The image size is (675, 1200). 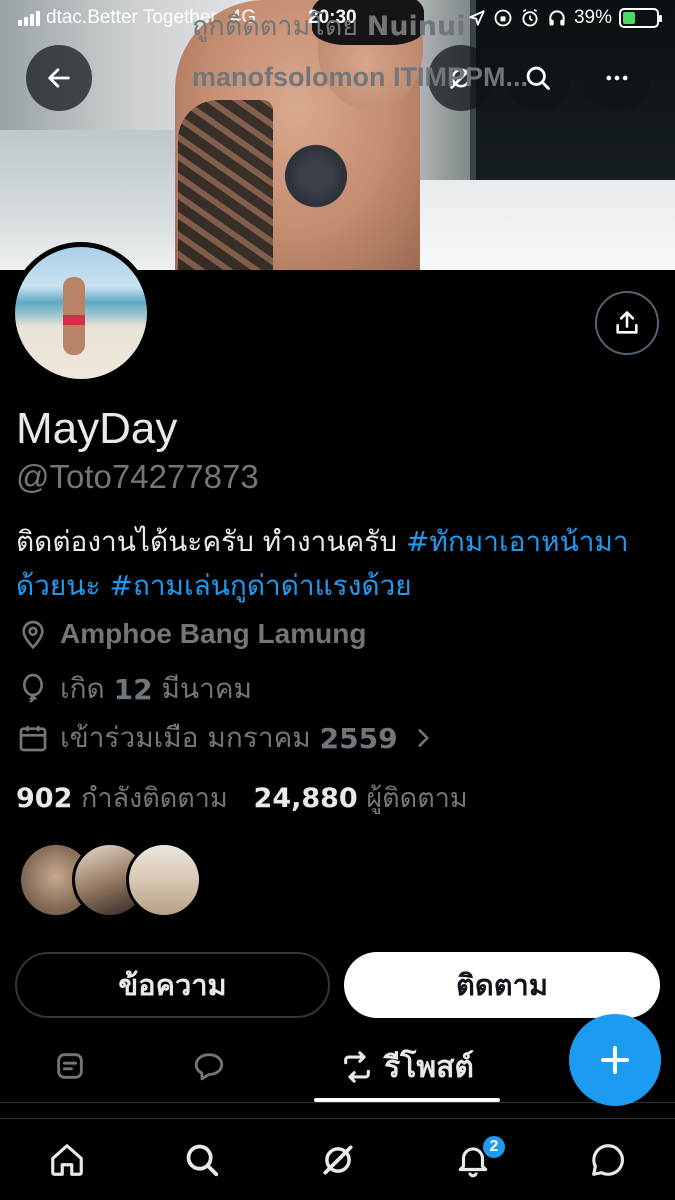 I want to click on share-icon, so click(x=627, y=322).